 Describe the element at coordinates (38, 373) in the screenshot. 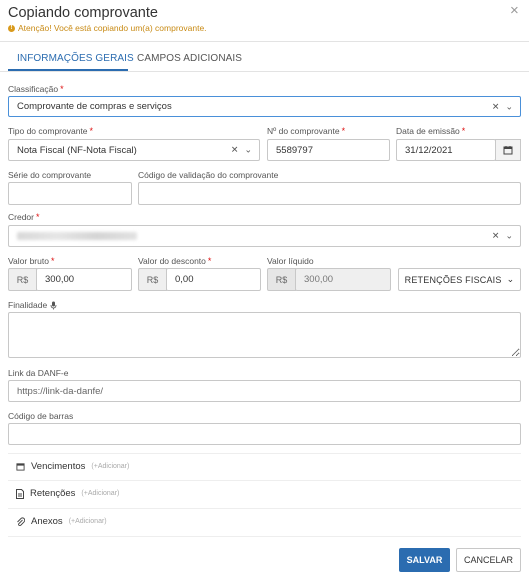

I see `link-danfe-label: Link da DANF-e` at that location.